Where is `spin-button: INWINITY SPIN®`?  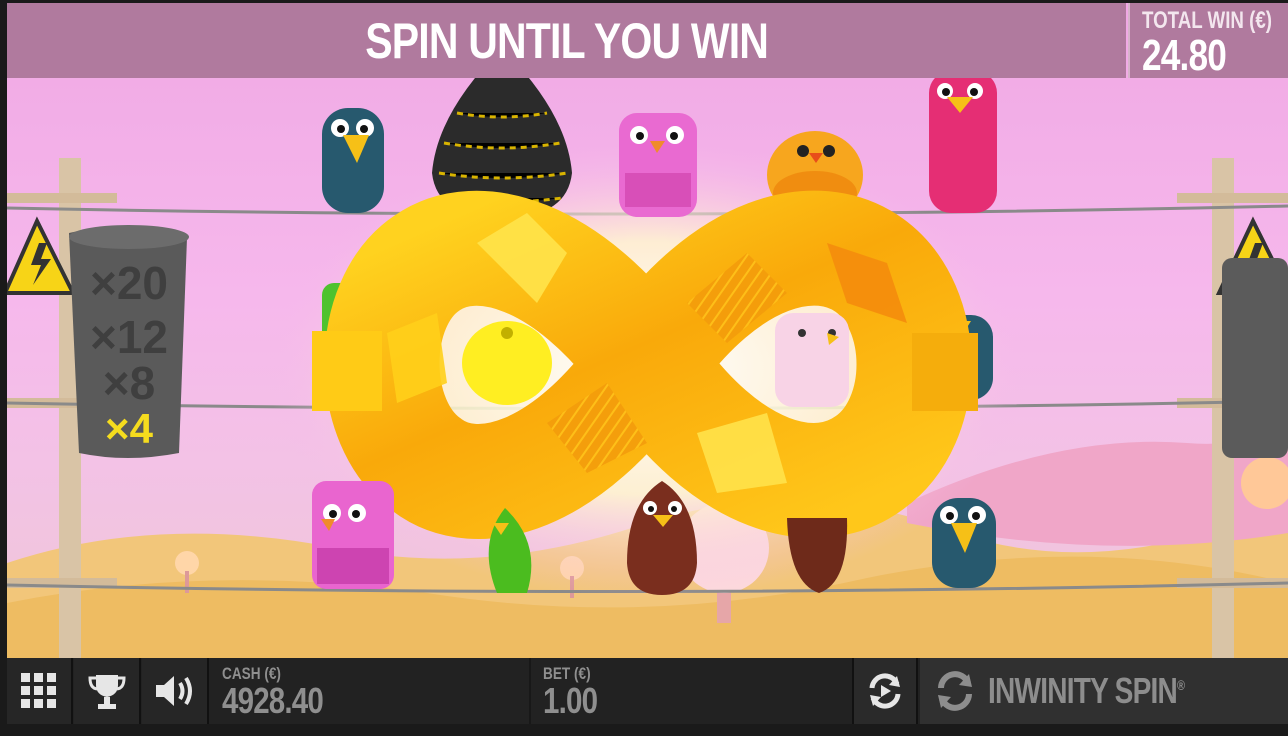 spin-button: INWINITY SPIN® is located at coordinates (1104, 691).